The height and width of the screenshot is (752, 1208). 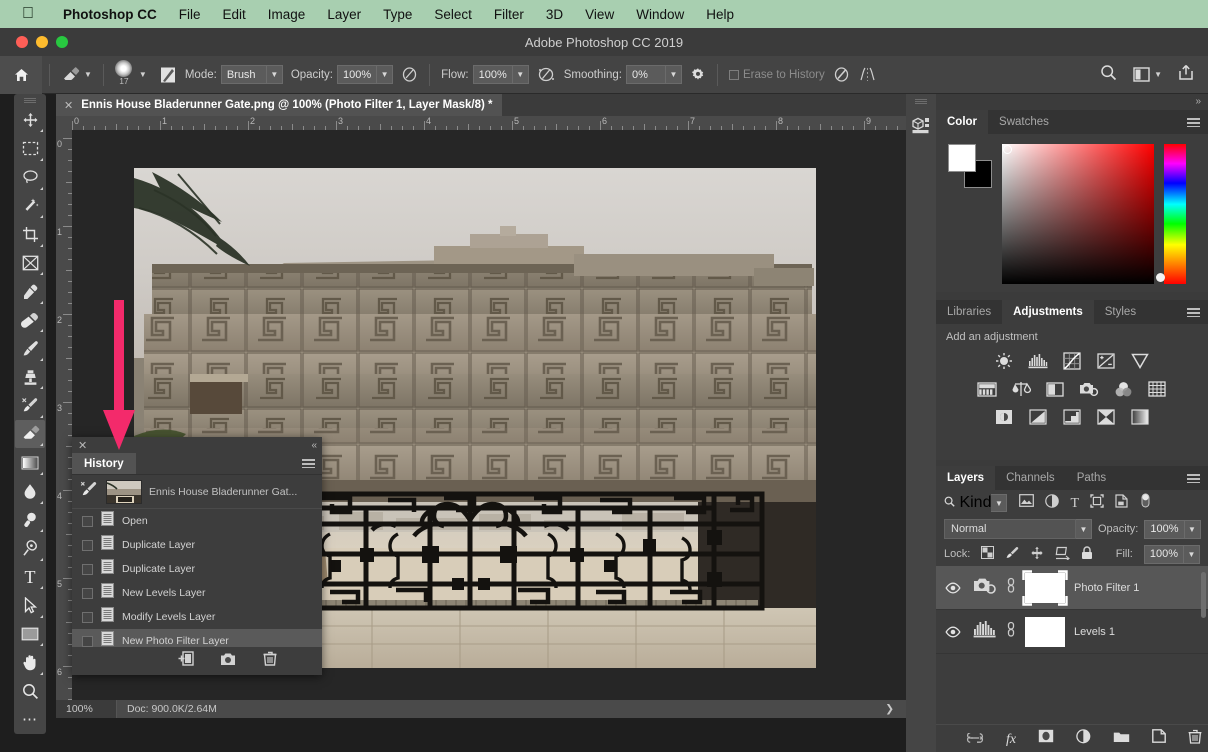 What do you see at coordinates (1052, 503) in the screenshot?
I see `filter-adjustment-icon` at bounding box center [1052, 503].